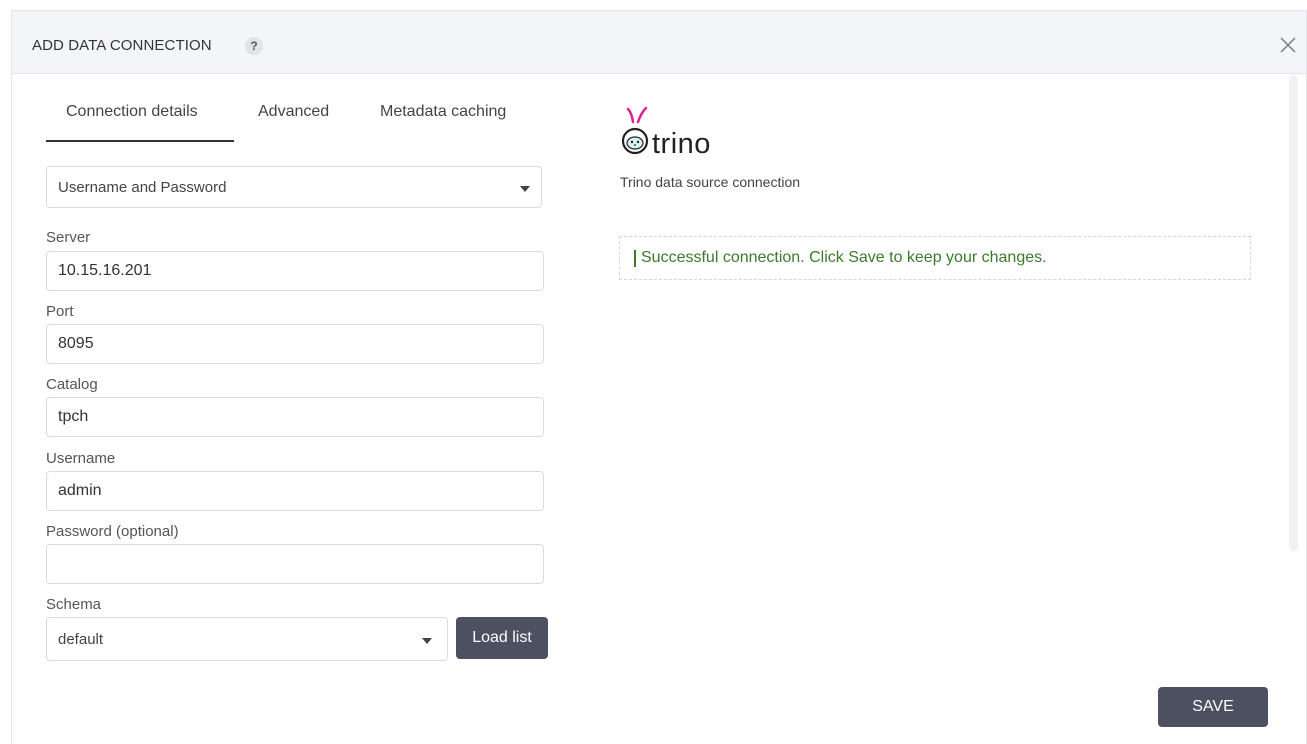 This screenshot has width=1307, height=744. What do you see at coordinates (81, 639) in the screenshot?
I see `schema-value: default` at bounding box center [81, 639].